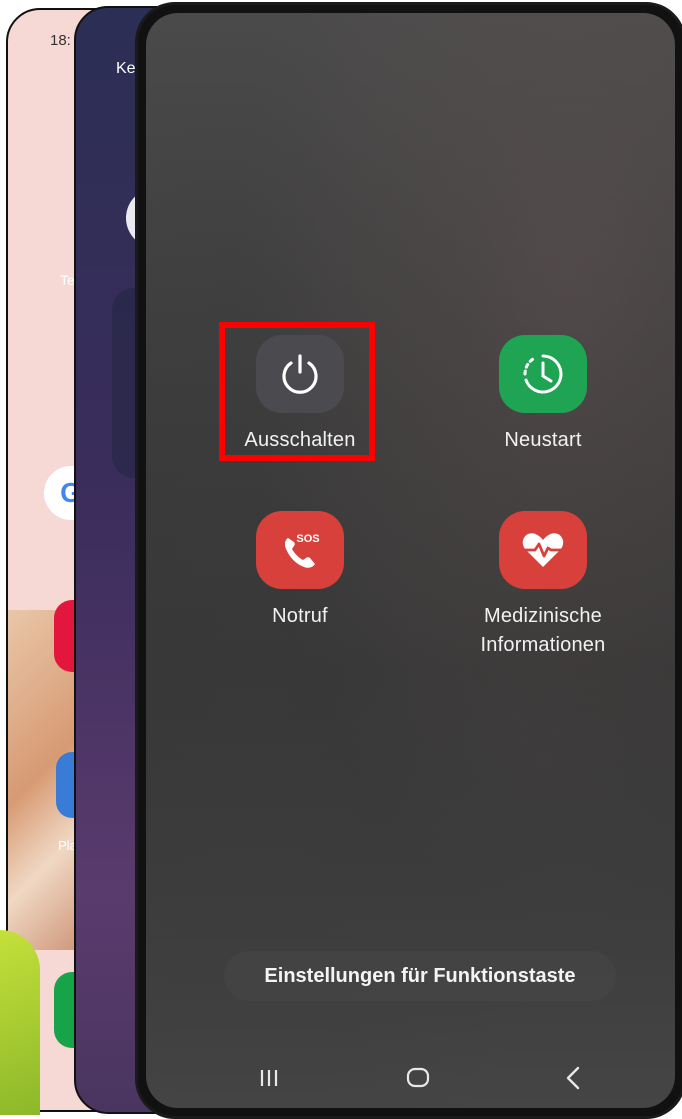 The image size is (682, 1119). What do you see at coordinates (543, 550) in the screenshot?
I see `heart-pulse-icon` at bounding box center [543, 550].